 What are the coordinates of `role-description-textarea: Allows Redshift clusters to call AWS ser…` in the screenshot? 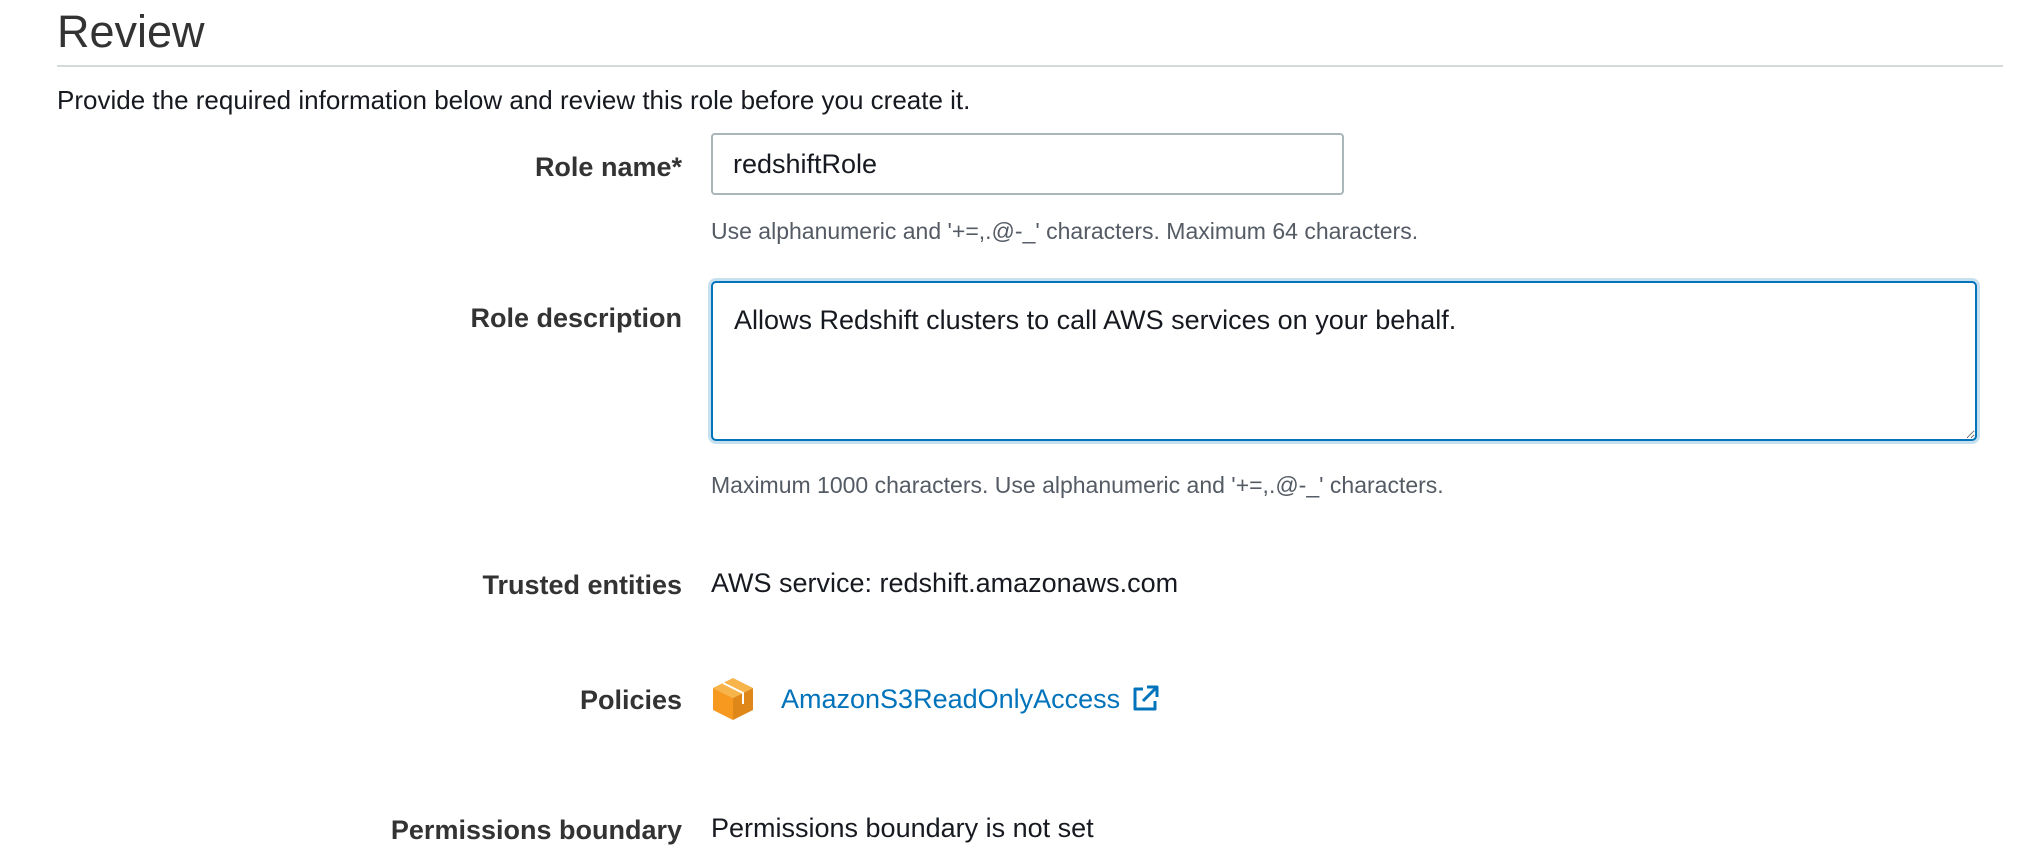 It's located at (1344, 361).